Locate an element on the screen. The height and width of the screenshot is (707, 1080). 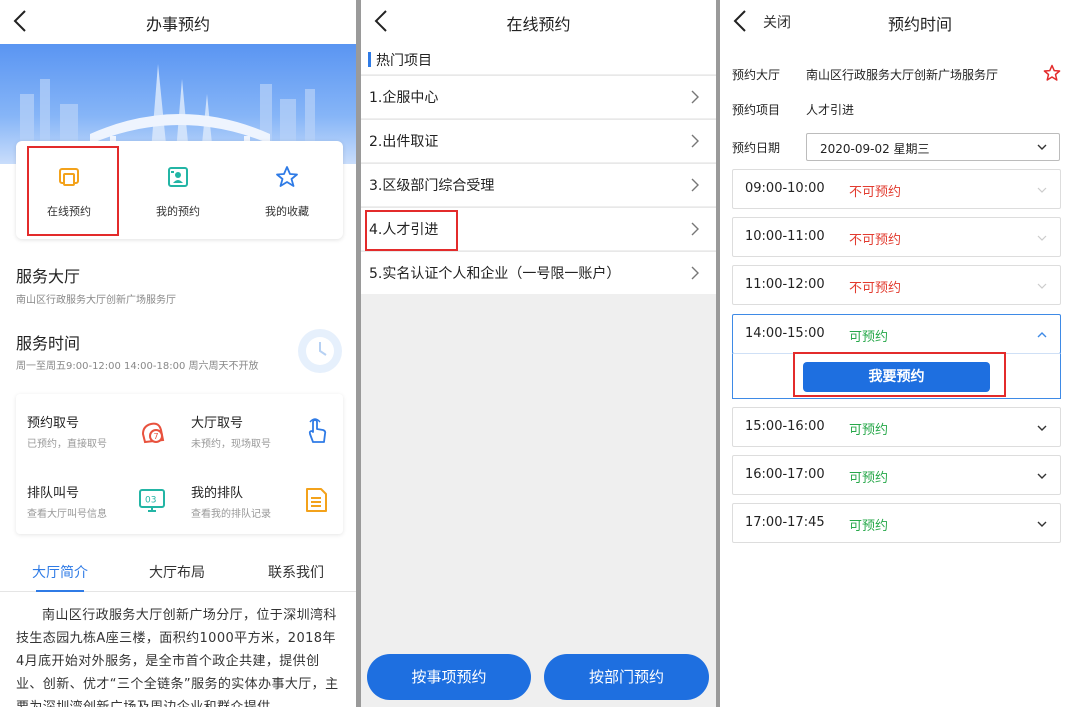
time-slot: 16:00-17:00 可预约 is located at coordinates (896, 475).